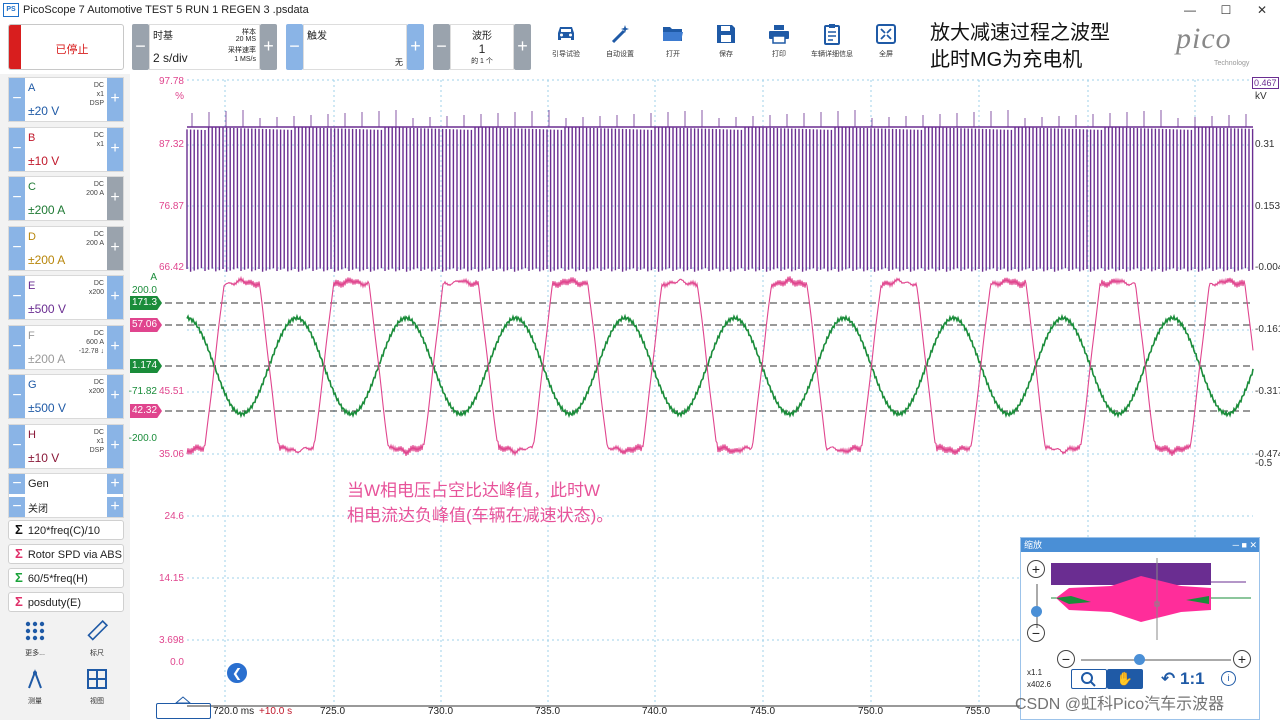 The height and width of the screenshot is (720, 1280). I want to click on right-axis-label: -0.004, so click(1267, 267).